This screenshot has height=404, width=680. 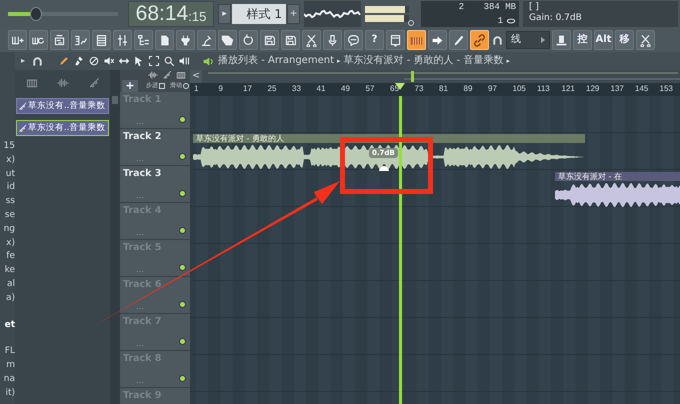 What do you see at coordinates (7, 299) in the screenshot?
I see `browser-entry: a)` at bounding box center [7, 299].